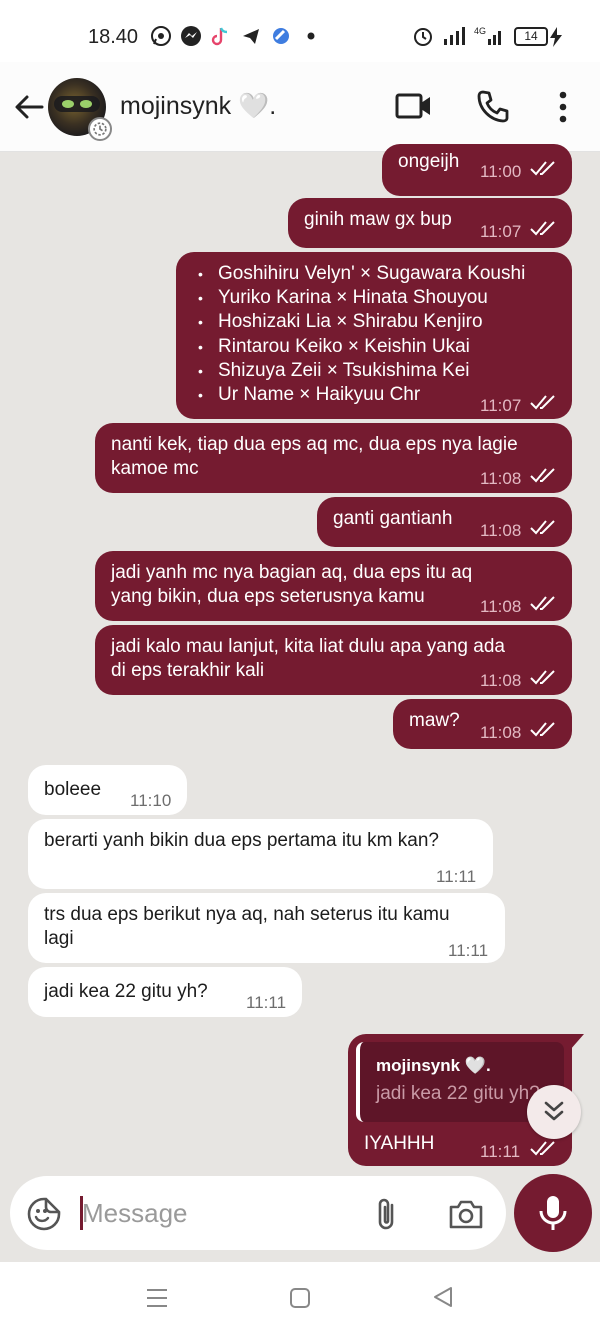  What do you see at coordinates (251, 36) in the screenshot?
I see `telegram-icon` at bounding box center [251, 36].